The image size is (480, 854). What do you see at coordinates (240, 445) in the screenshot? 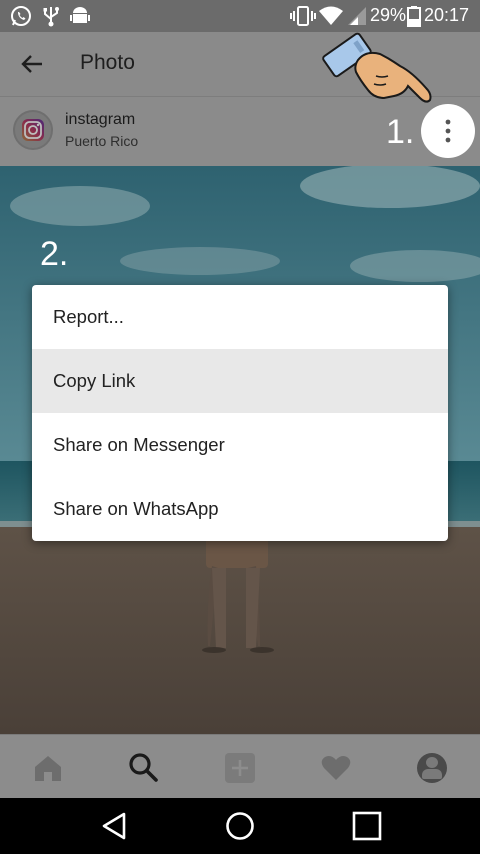
I see `menu-item-share-messenger: Share on Messenger` at bounding box center [240, 445].